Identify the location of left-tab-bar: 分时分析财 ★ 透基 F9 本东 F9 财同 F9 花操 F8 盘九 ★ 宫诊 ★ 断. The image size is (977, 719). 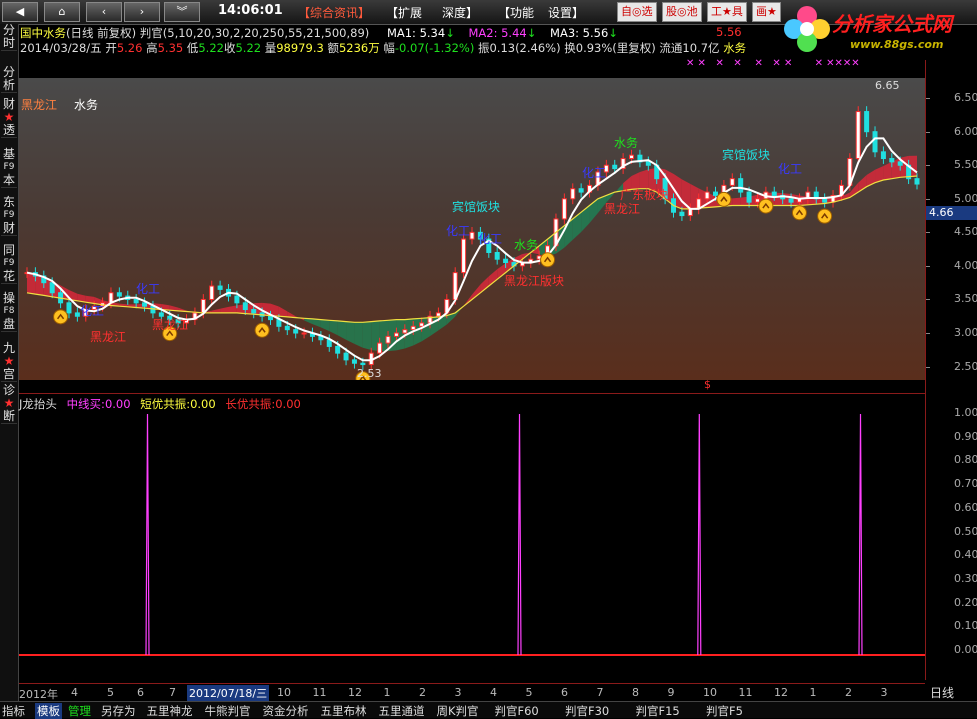
(9, 364).